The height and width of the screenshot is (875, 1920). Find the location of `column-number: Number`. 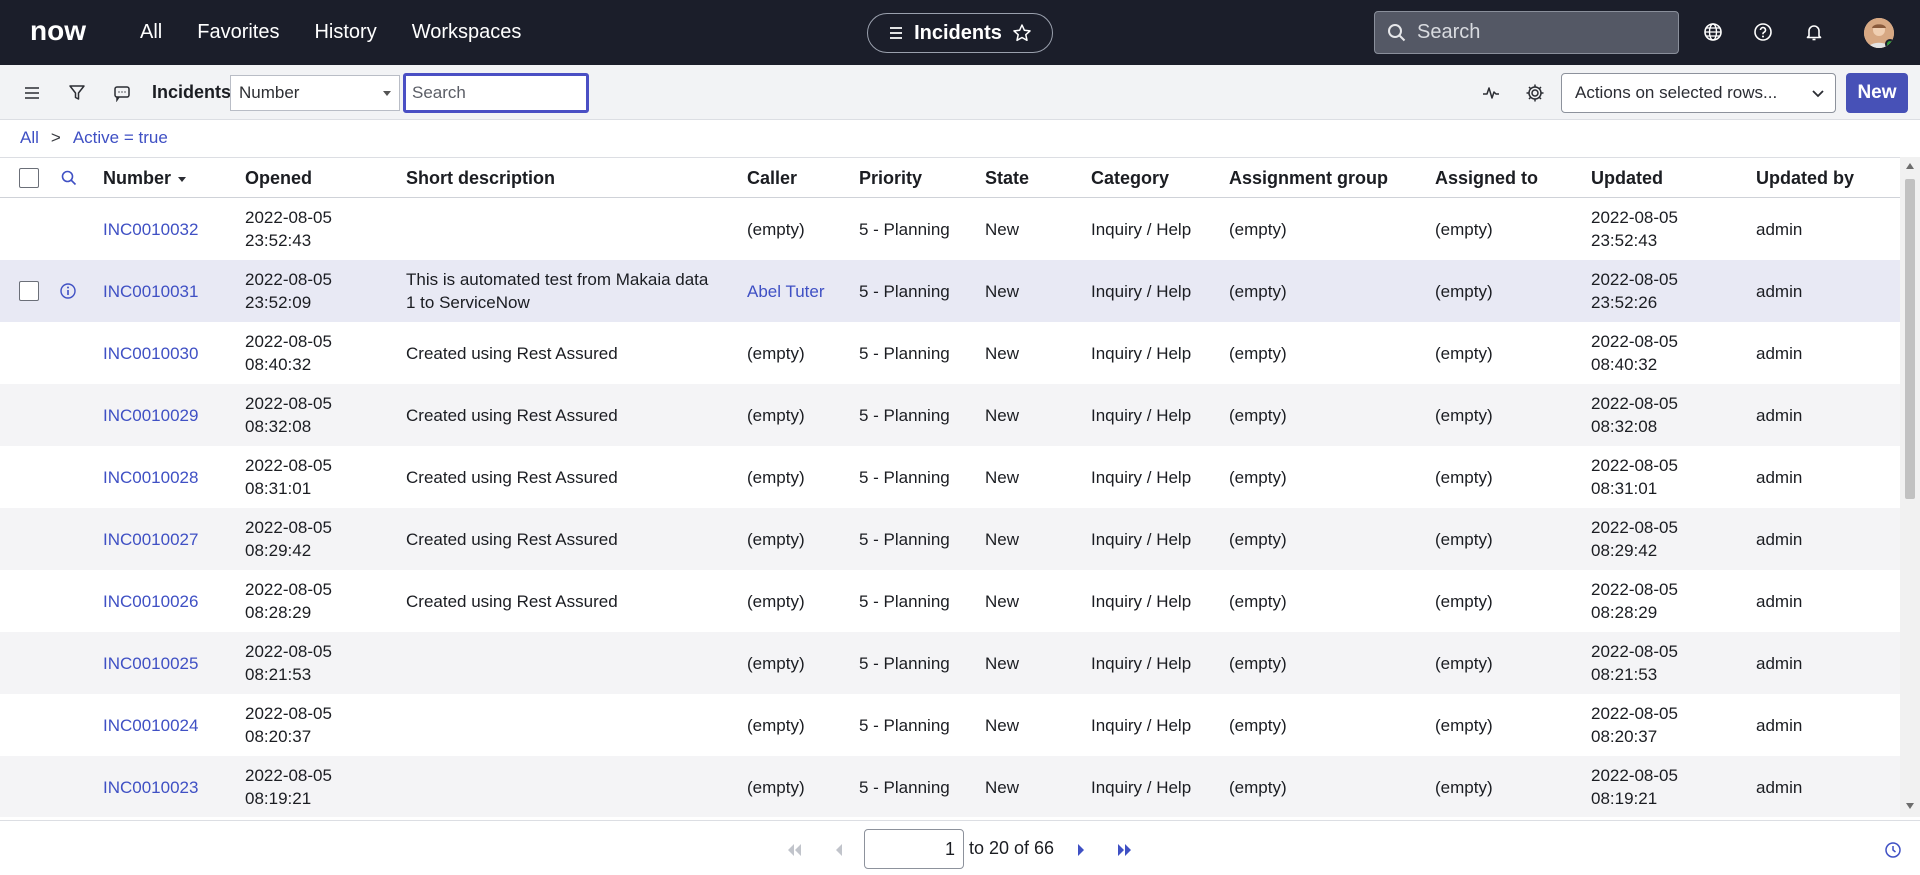

column-number: Number is located at coordinates (145, 178).